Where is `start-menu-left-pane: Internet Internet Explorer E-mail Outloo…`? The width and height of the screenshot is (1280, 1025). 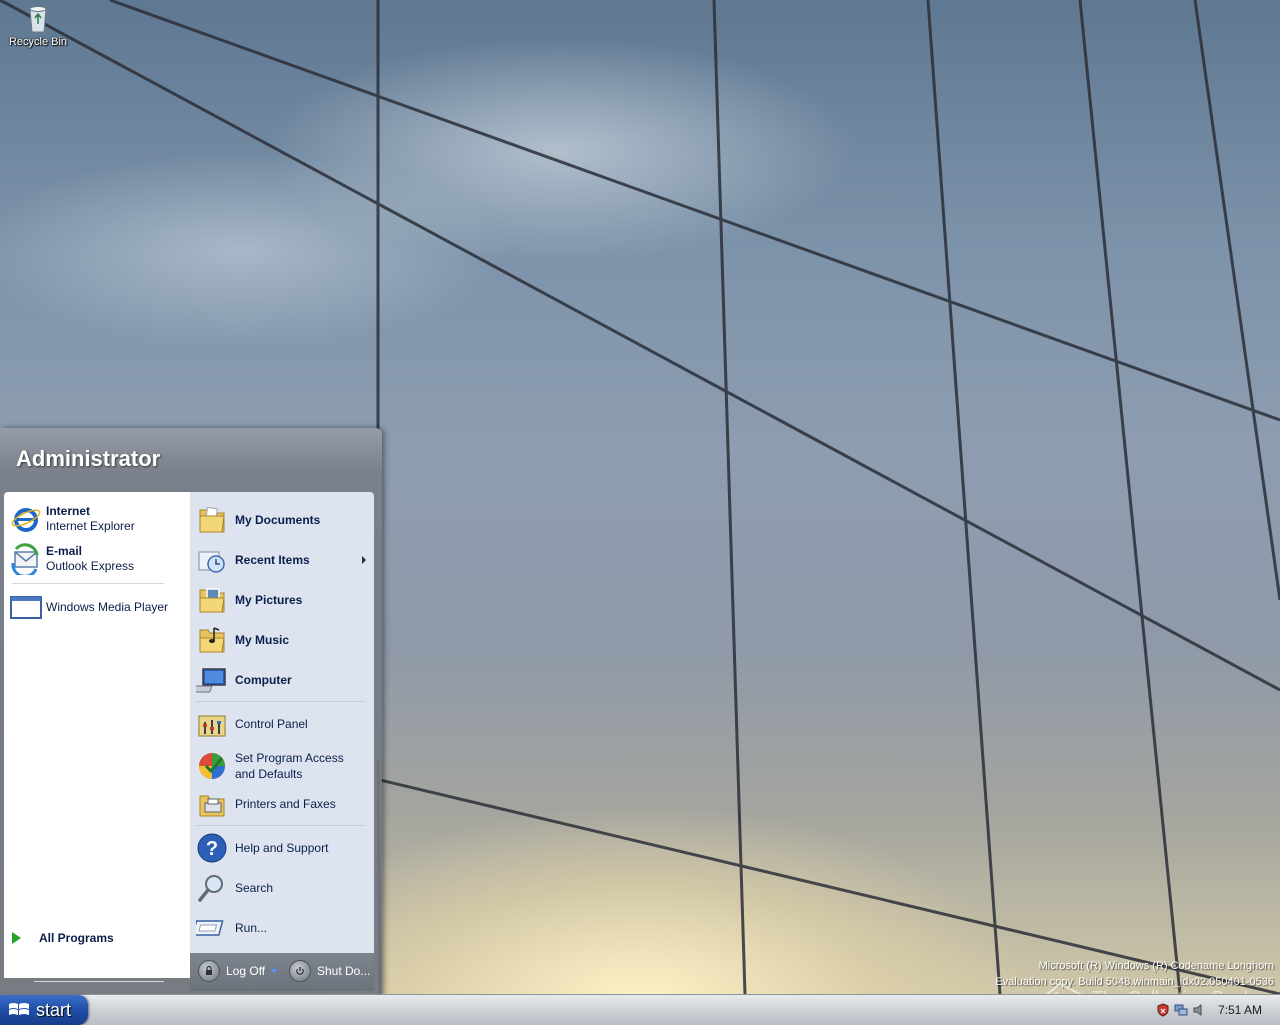
start-menu-left-pane: Internet Internet Explorer E-mail Outloo… is located at coordinates (97, 737).